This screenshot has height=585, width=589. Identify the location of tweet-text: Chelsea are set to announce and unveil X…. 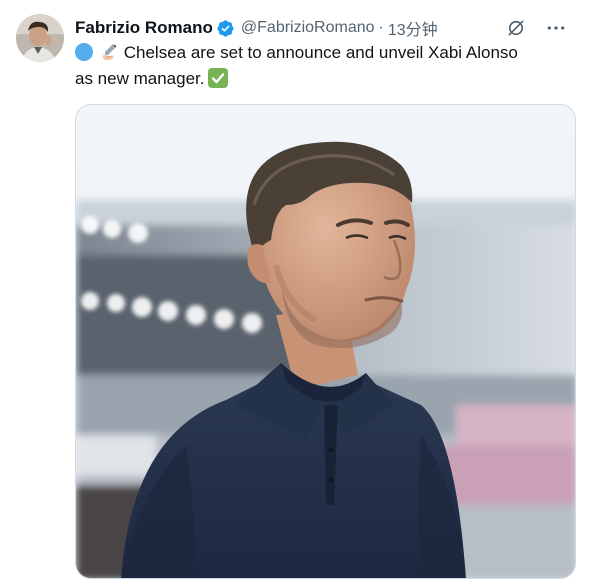
(325, 66).